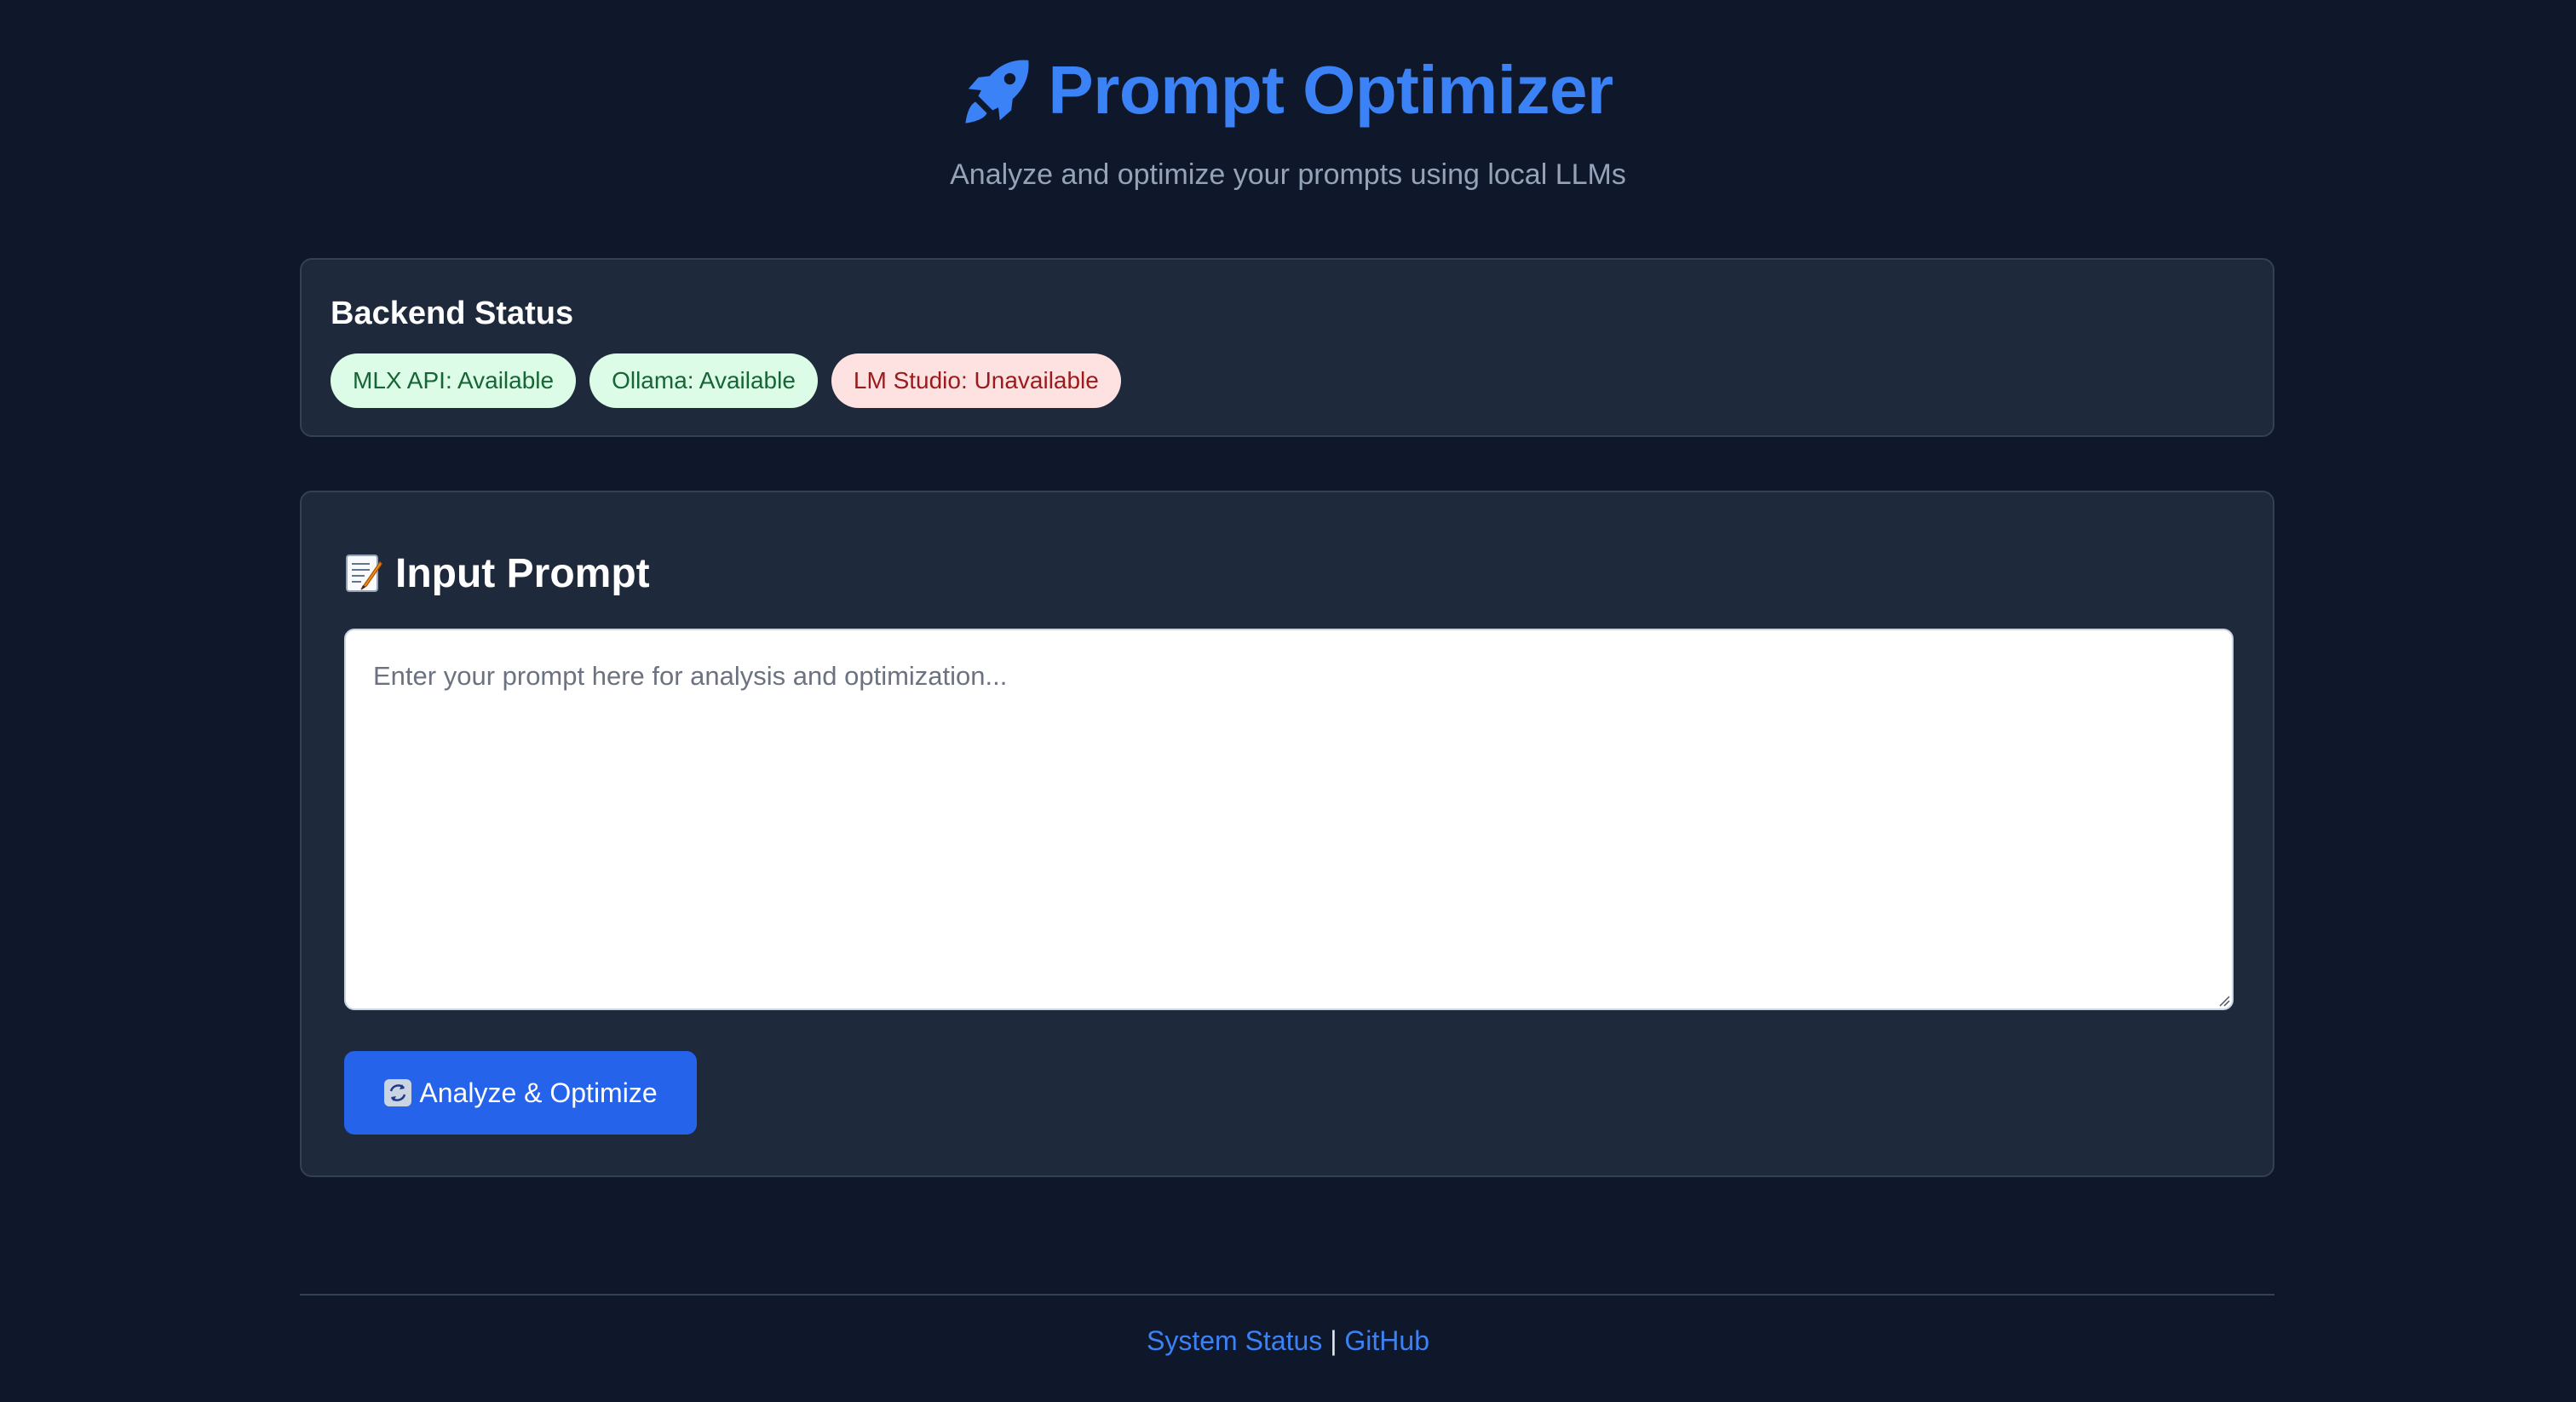 Image resolution: width=2576 pixels, height=1402 pixels. I want to click on analyze-optimize-label: Analyze & Optimize, so click(538, 1092).